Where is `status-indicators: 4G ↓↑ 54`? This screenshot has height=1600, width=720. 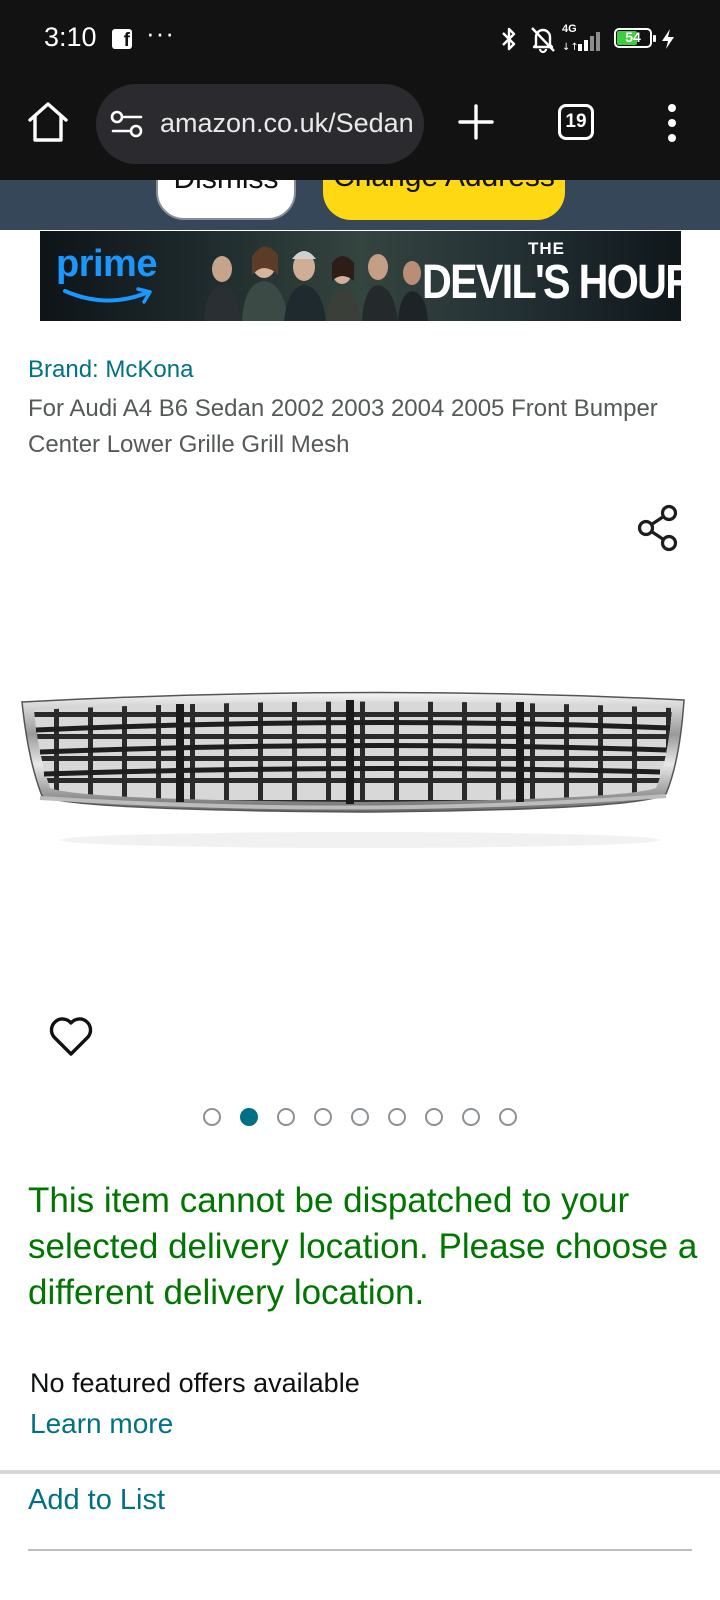
status-indicators: 4G ↓↑ 54 is located at coordinates (595, 38).